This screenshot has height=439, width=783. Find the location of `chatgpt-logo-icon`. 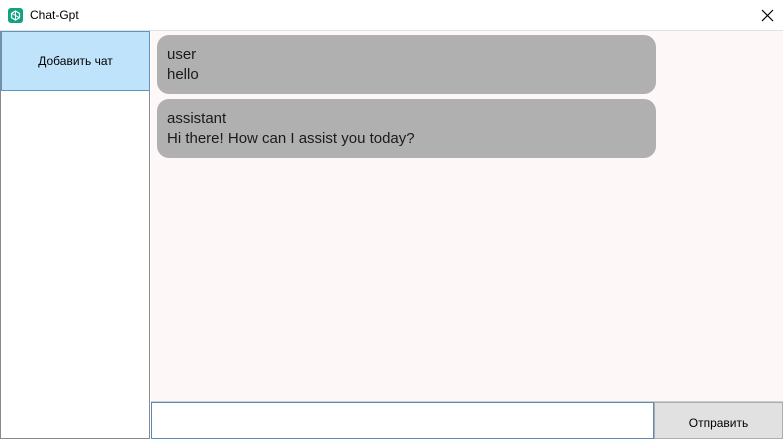

chatgpt-logo-icon is located at coordinates (15, 15).